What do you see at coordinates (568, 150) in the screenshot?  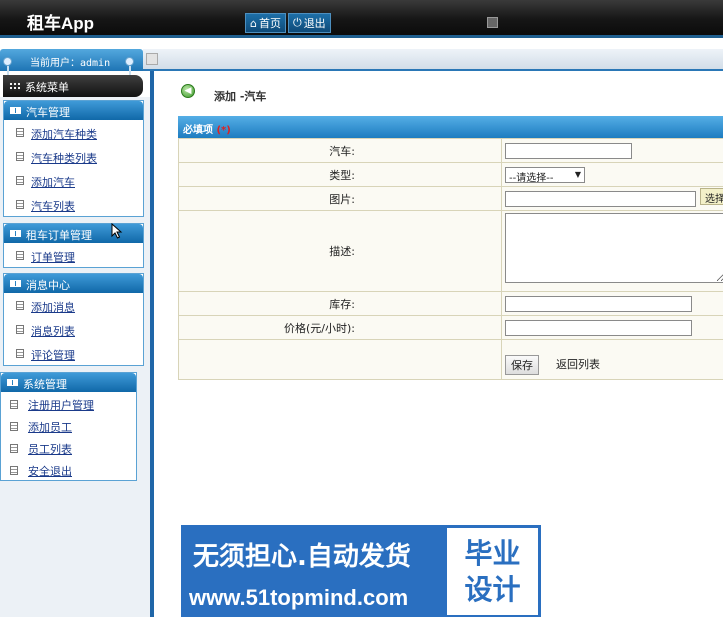 I see `car-input` at bounding box center [568, 150].